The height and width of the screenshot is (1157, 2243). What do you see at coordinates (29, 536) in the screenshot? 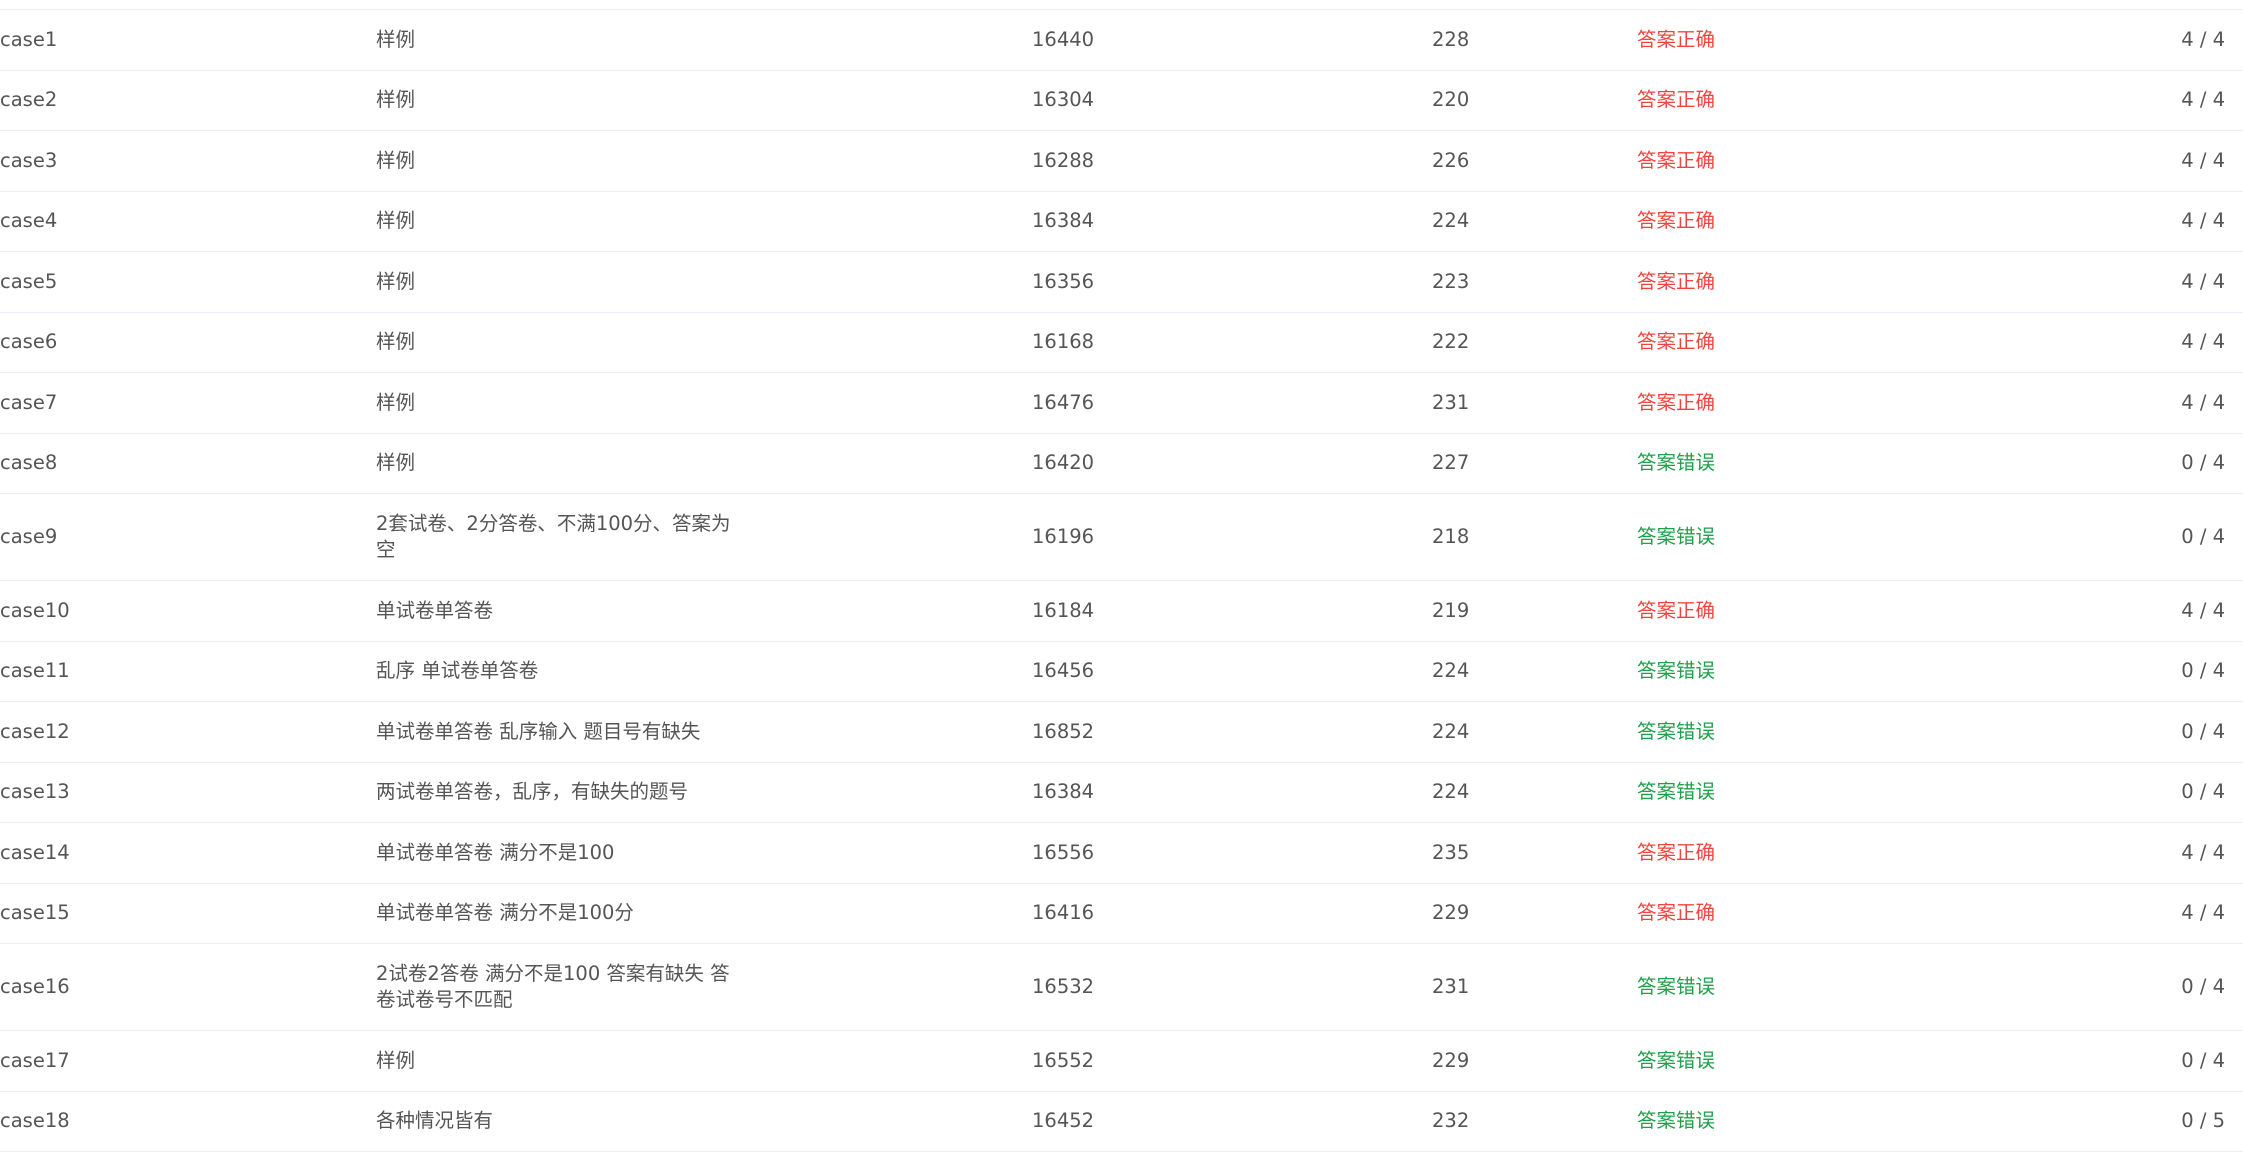
I see `case-name: case9` at bounding box center [29, 536].